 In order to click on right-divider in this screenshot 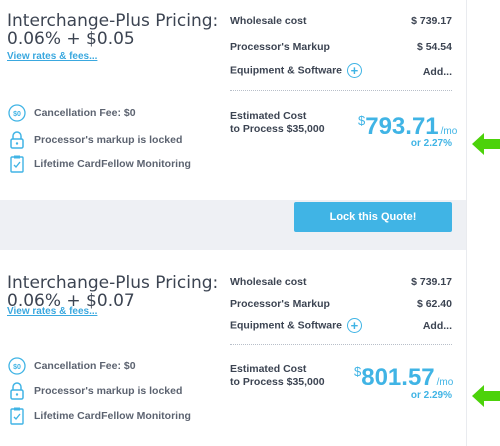, I will do `click(466, 223)`.